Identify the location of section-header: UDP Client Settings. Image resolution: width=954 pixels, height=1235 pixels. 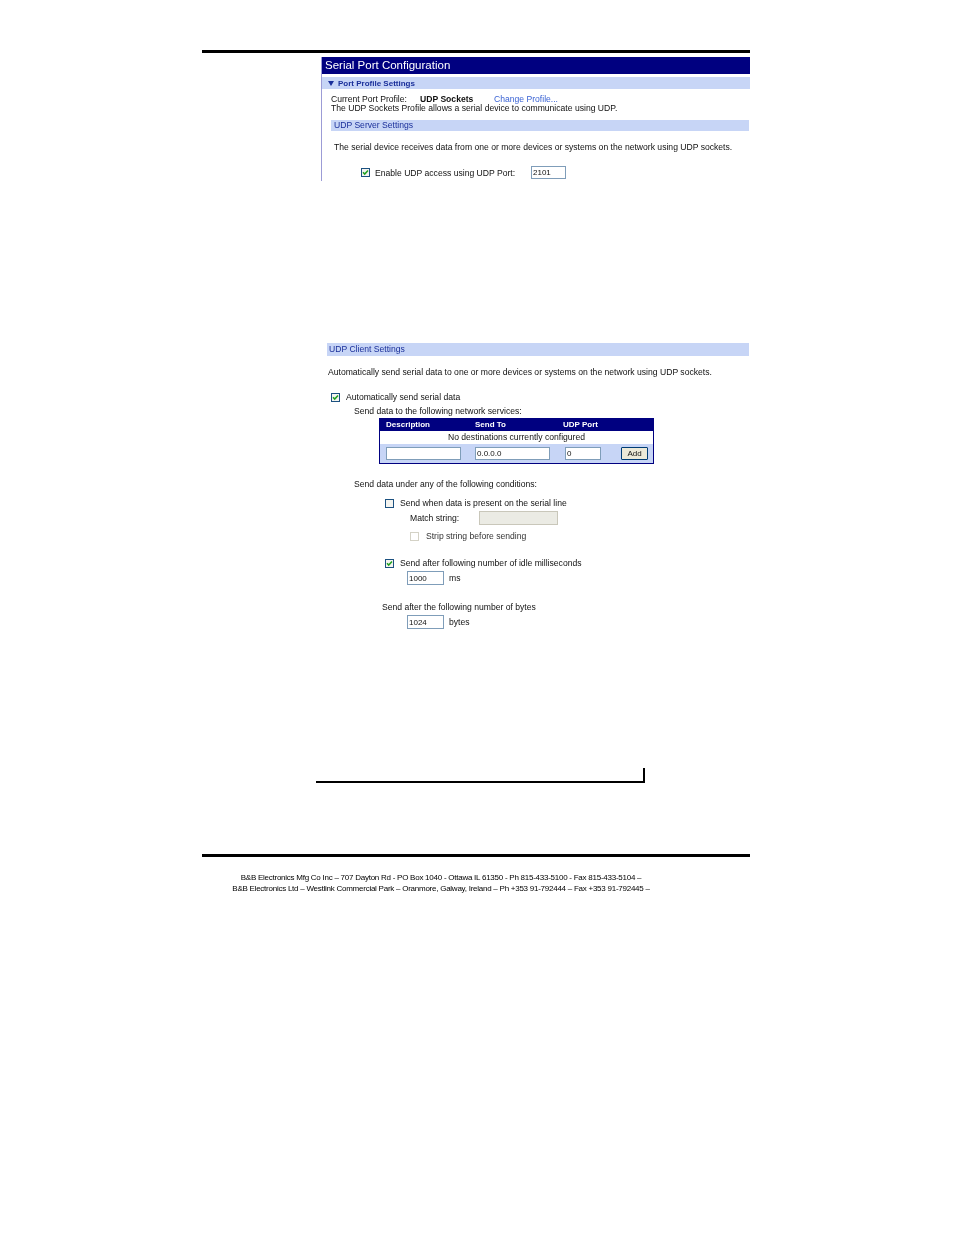
(538, 349).